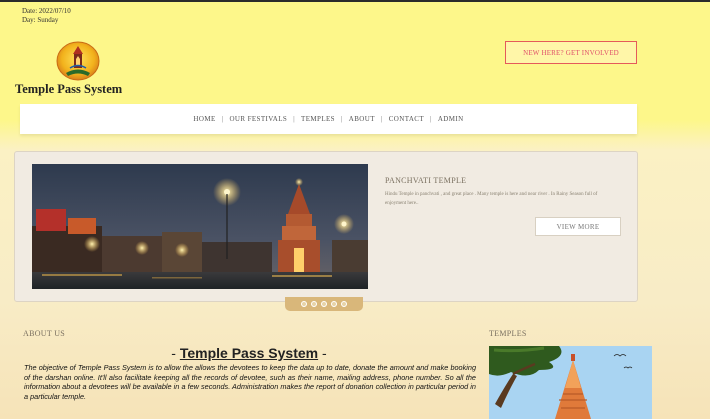 The image size is (710, 419). I want to click on about-title: - Temple Pass System -, so click(249, 353).